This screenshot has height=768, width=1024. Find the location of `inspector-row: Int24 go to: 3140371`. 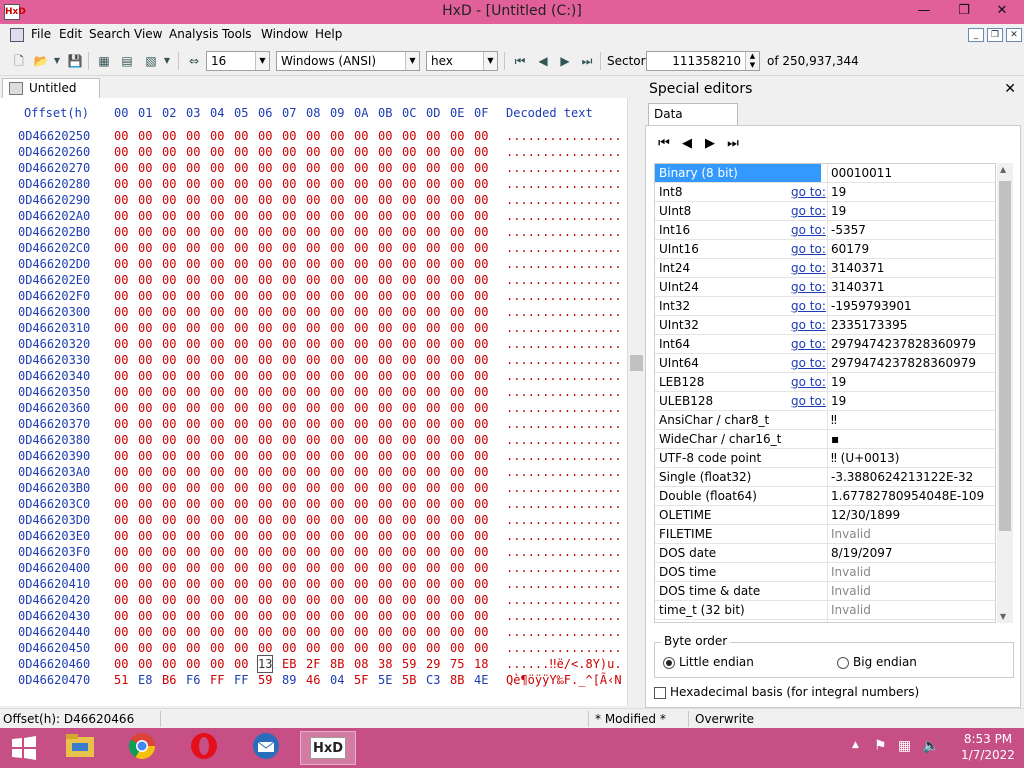

inspector-row: Int24 go to: 3140371 is located at coordinates (825, 268).